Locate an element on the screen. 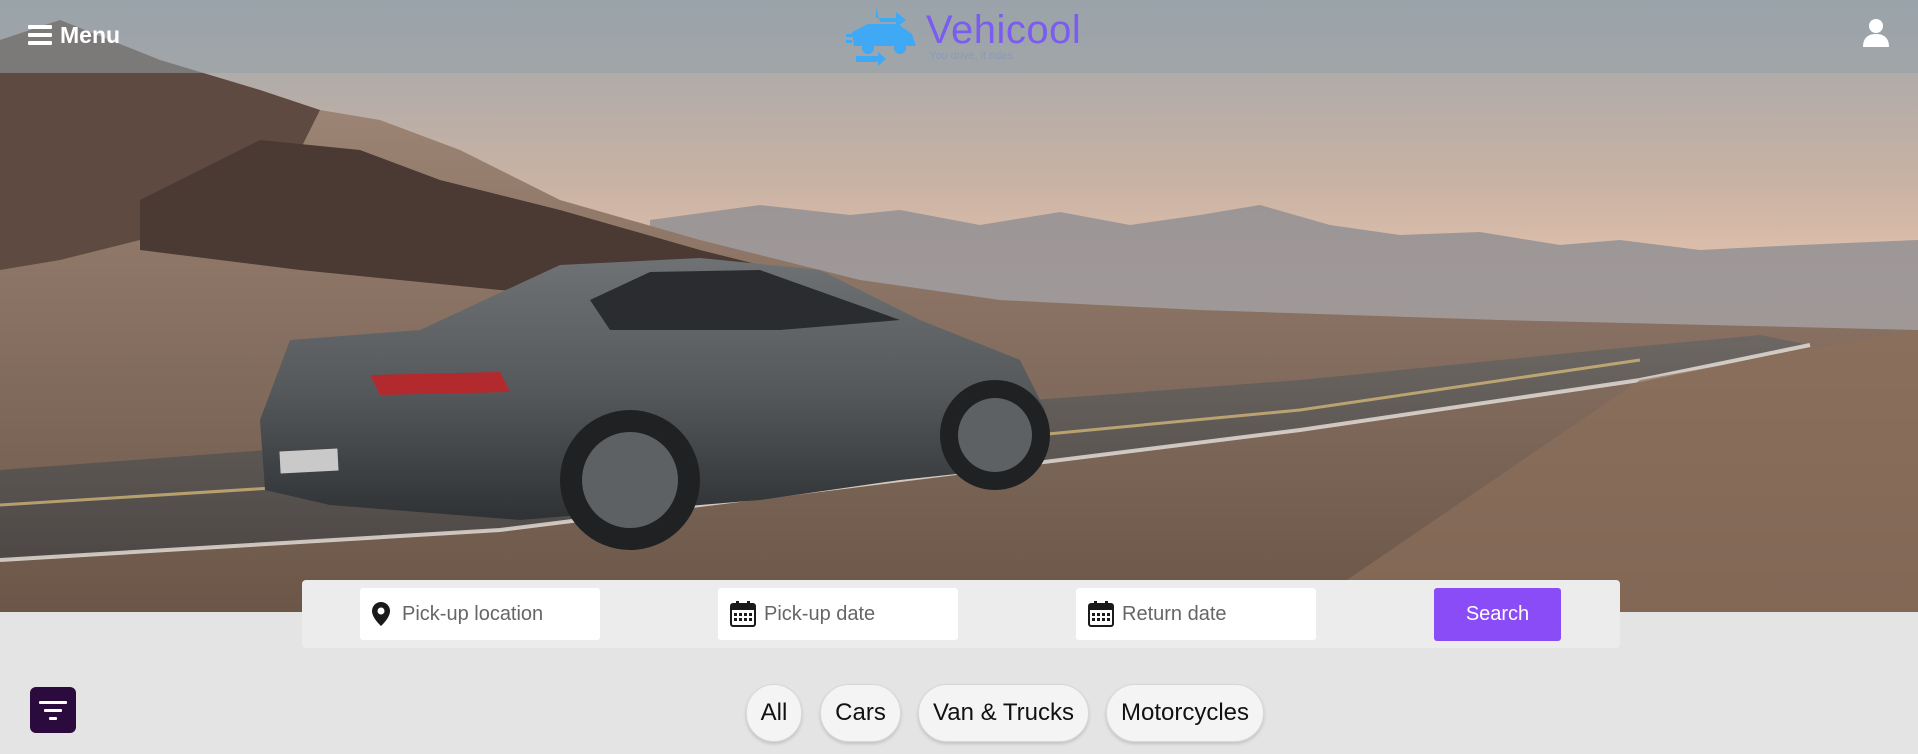 This screenshot has height=754, width=1918. car-logo-icon is located at coordinates (881, 37).